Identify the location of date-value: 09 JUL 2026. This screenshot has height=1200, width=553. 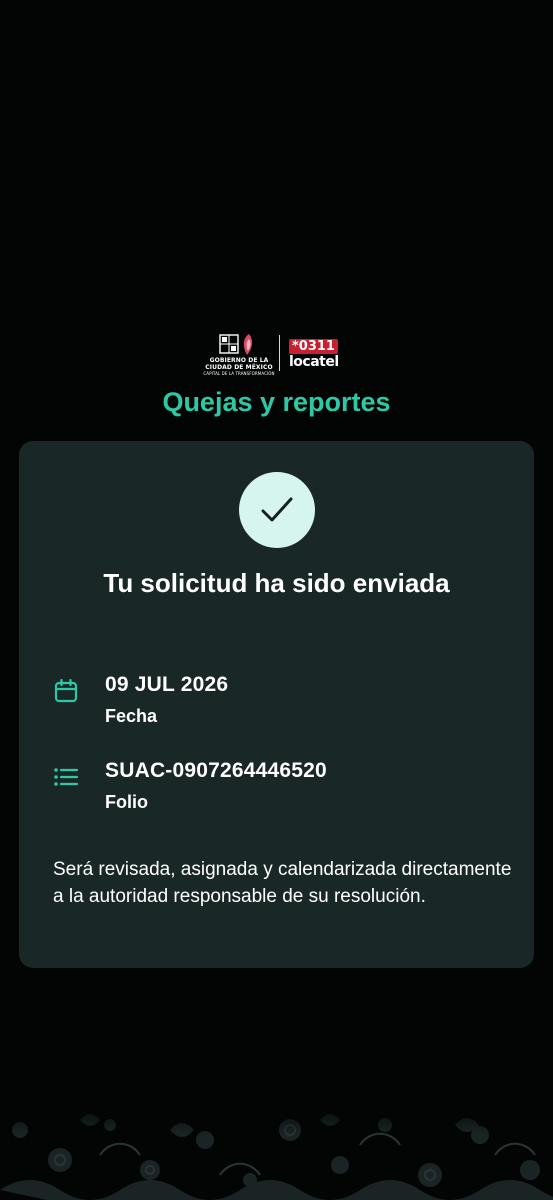
(167, 684).